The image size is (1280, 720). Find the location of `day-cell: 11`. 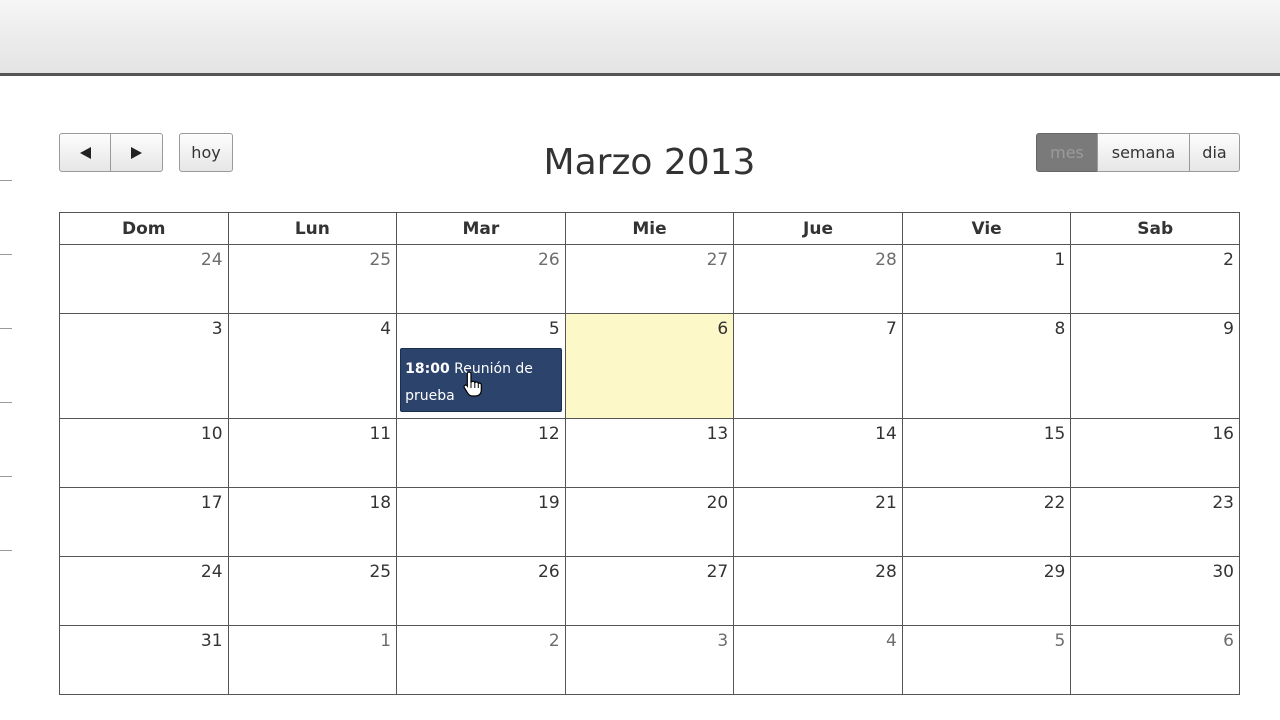

day-cell: 11 is located at coordinates (312, 453).